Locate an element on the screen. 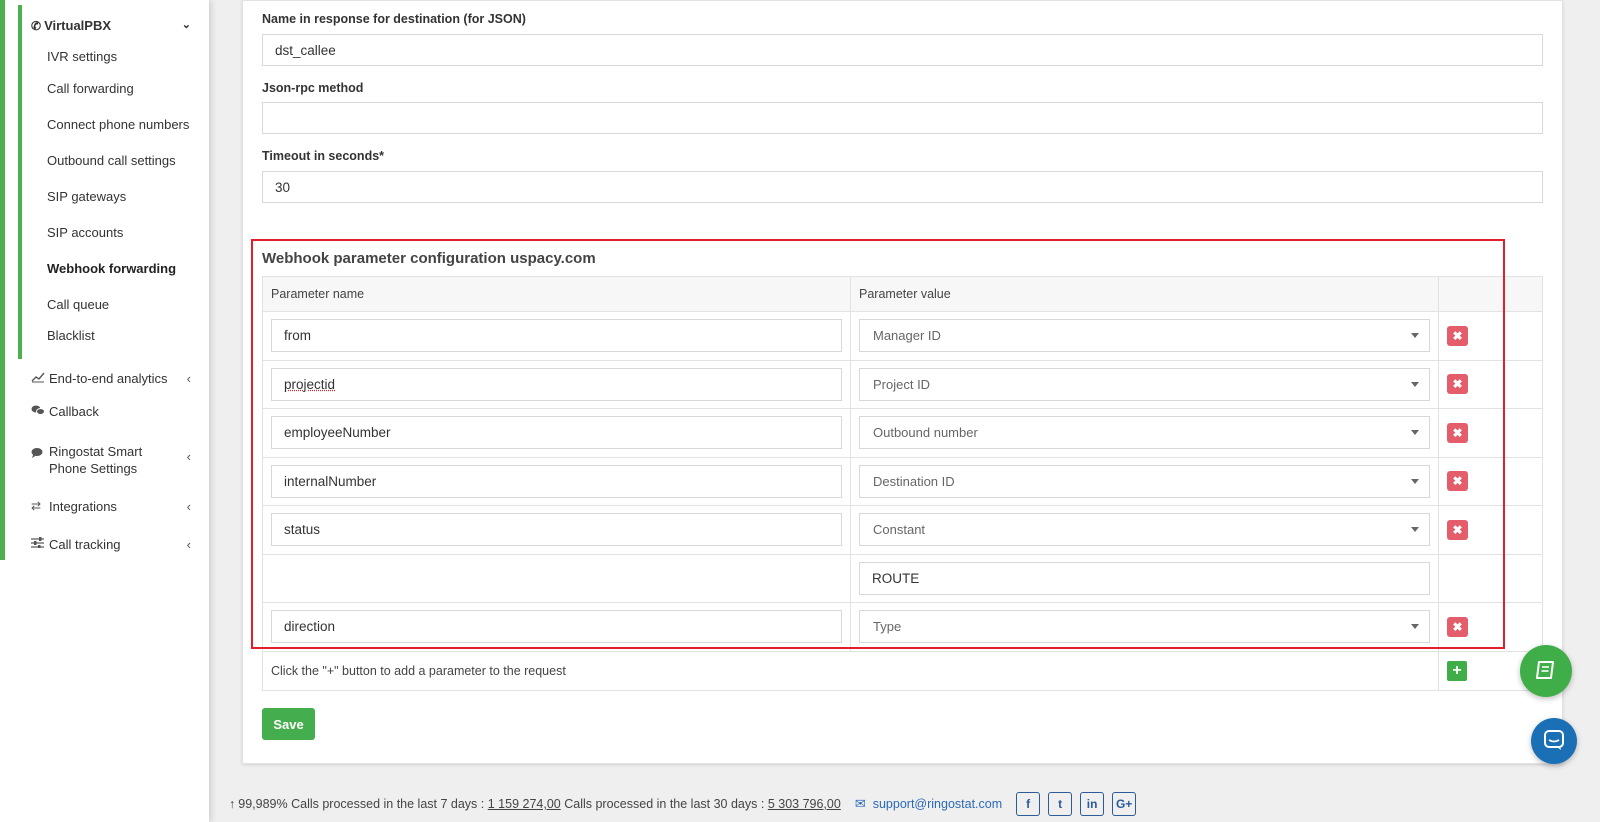 This screenshot has width=1600, height=822. sidebar-item-label: Ringostat Smart Phone Settings is located at coordinates (96, 460).